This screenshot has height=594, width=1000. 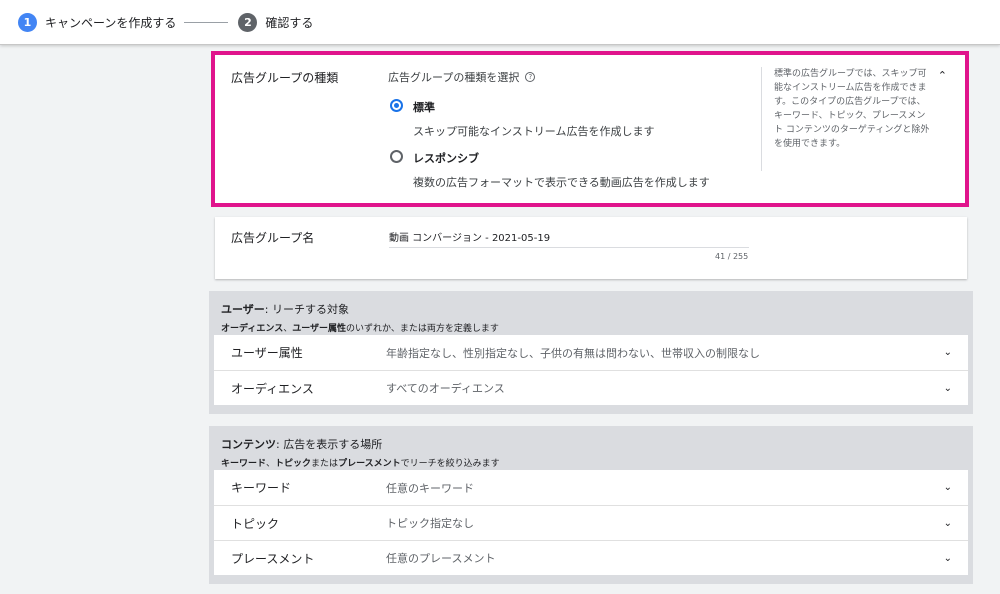 What do you see at coordinates (561, 182) in the screenshot?
I see `option-responsive-desc: 複数の広告フォーマットで表示できる動画広告を作成します` at bounding box center [561, 182].